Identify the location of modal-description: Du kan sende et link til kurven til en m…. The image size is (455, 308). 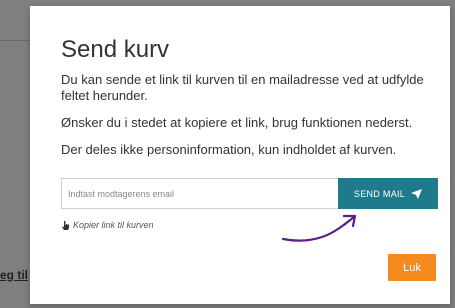
(242, 87).